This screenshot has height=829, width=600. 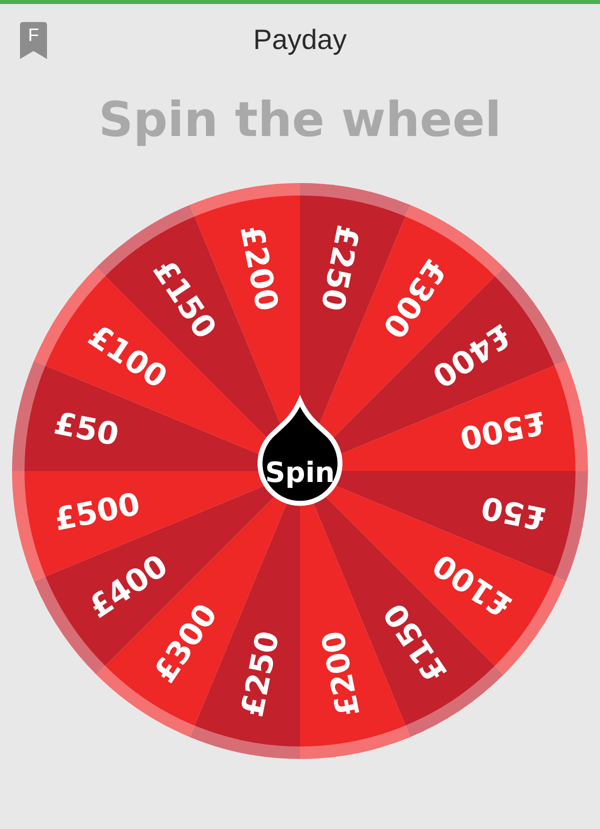 What do you see at coordinates (300, 40) in the screenshot?
I see `app-title: Payday` at bounding box center [300, 40].